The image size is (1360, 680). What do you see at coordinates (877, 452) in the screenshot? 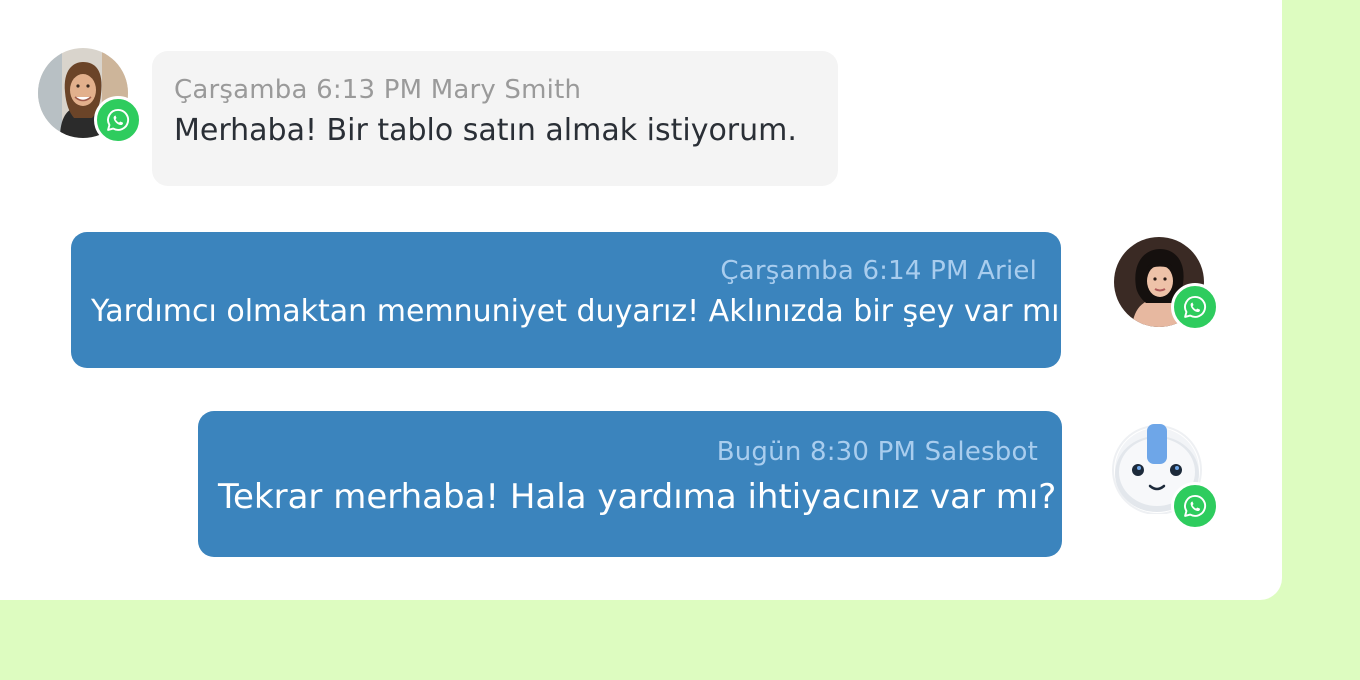
I see `message-meta: Bugün 8:30 PM Salesbot` at bounding box center [877, 452].